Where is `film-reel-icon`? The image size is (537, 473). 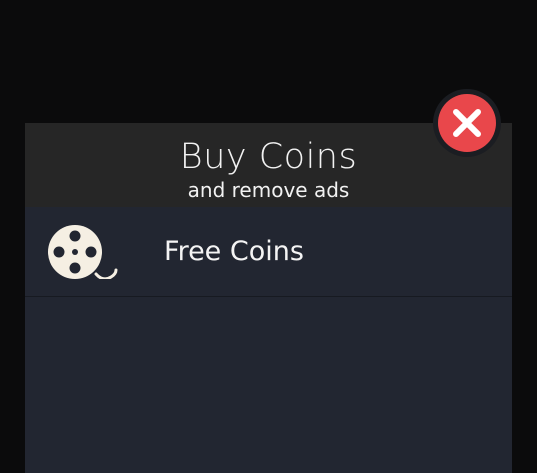 film-reel-icon is located at coordinates (83, 252).